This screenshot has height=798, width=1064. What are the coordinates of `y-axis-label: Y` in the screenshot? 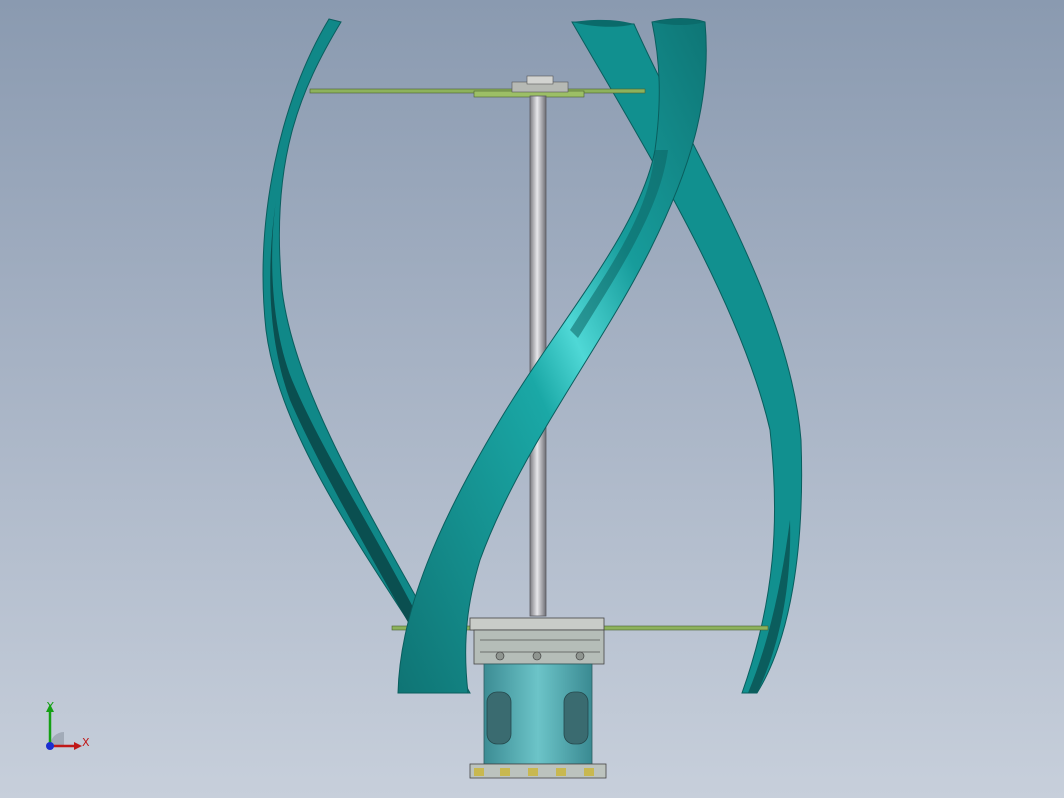 It's located at (50, 706).